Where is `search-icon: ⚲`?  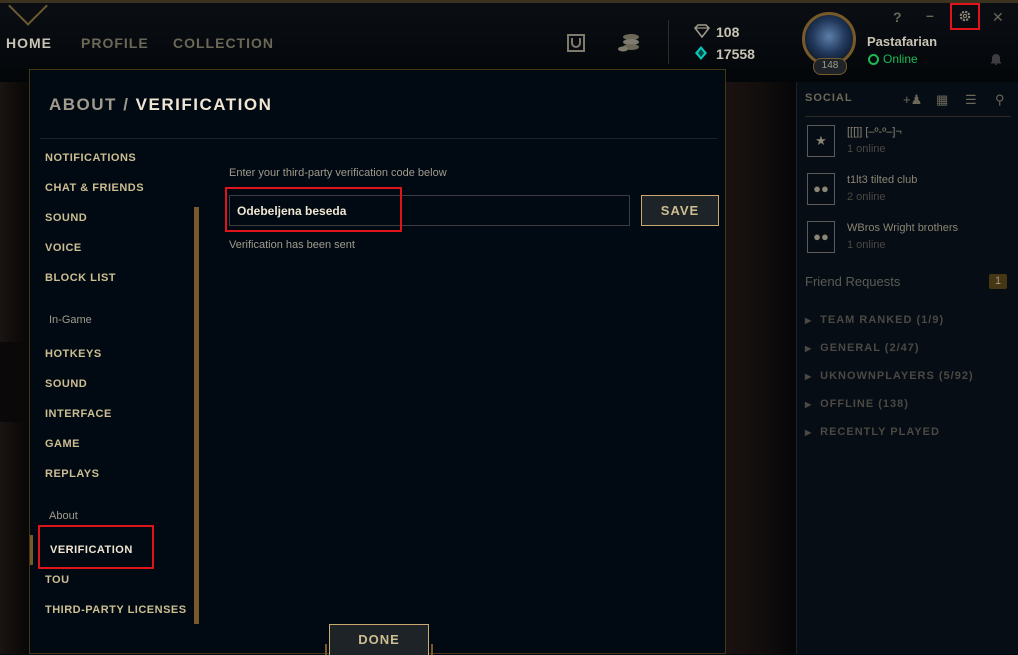
search-icon: ⚲ is located at coordinates (1000, 100).